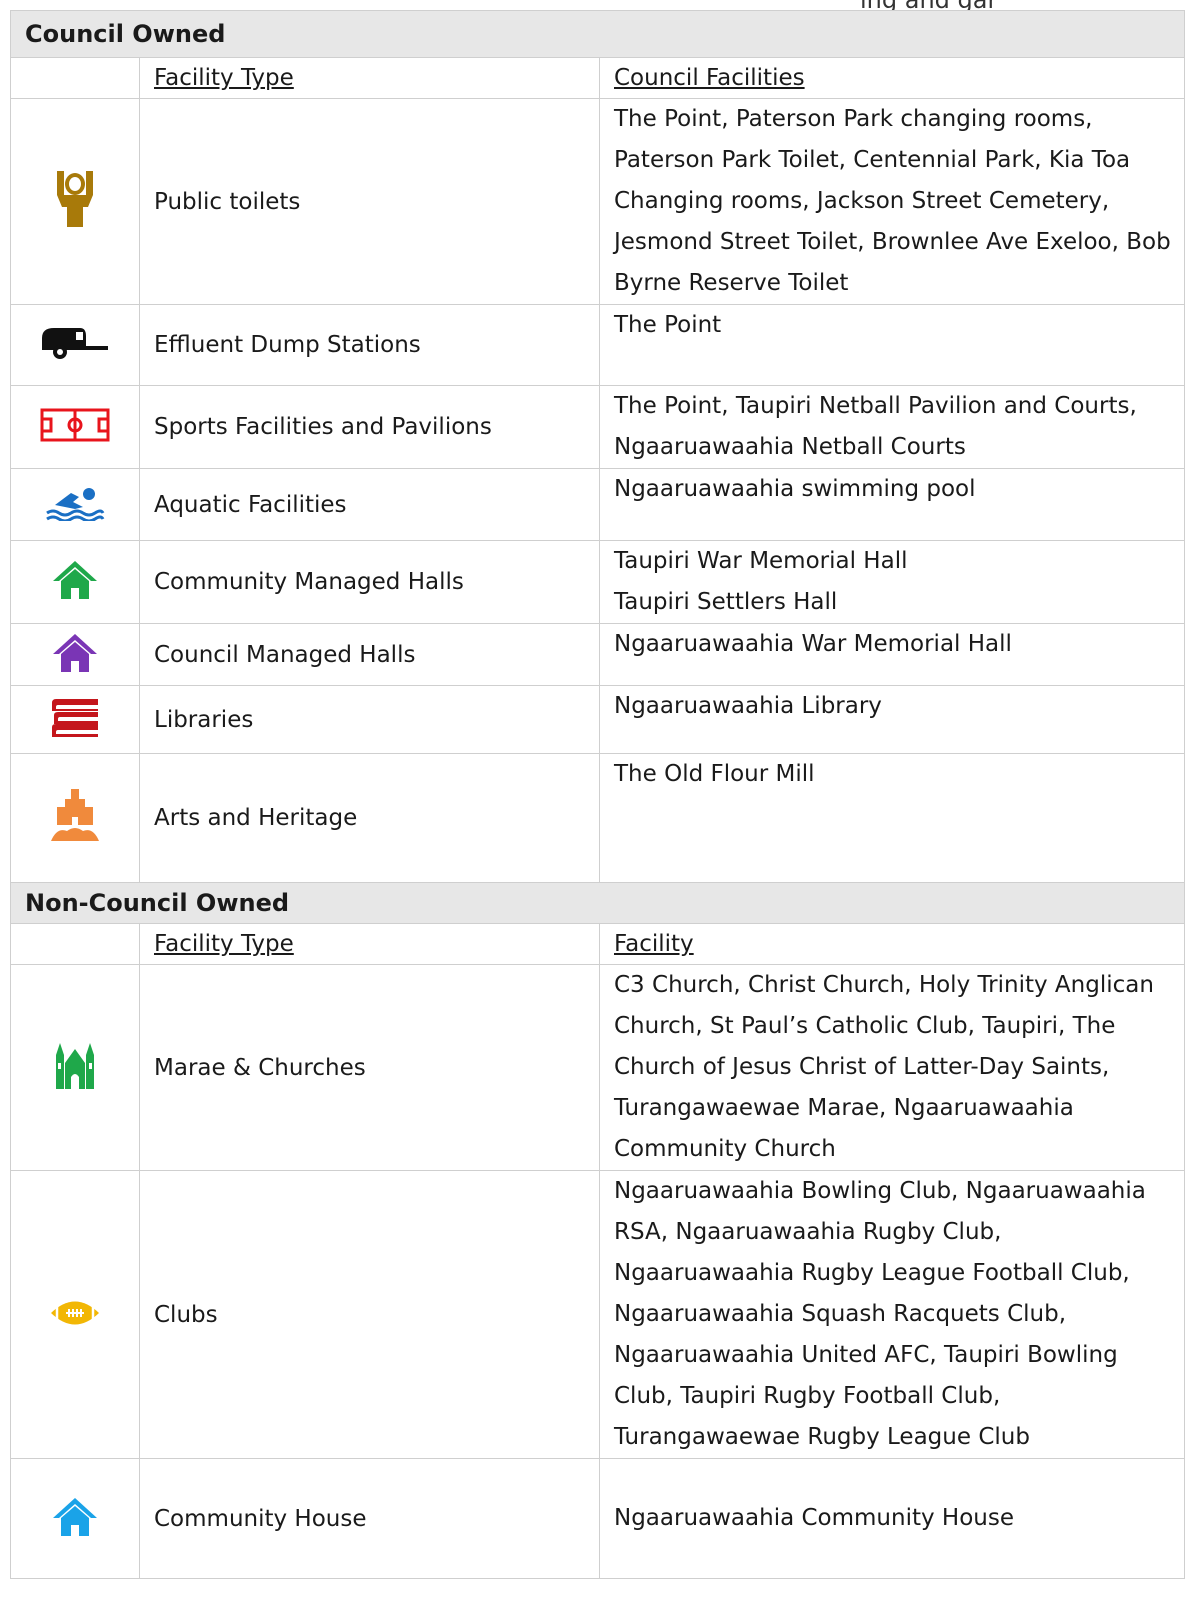 The width and height of the screenshot is (1187, 1612). What do you see at coordinates (369, 1314) in the screenshot?
I see `facility-type: Clubs` at bounding box center [369, 1314].